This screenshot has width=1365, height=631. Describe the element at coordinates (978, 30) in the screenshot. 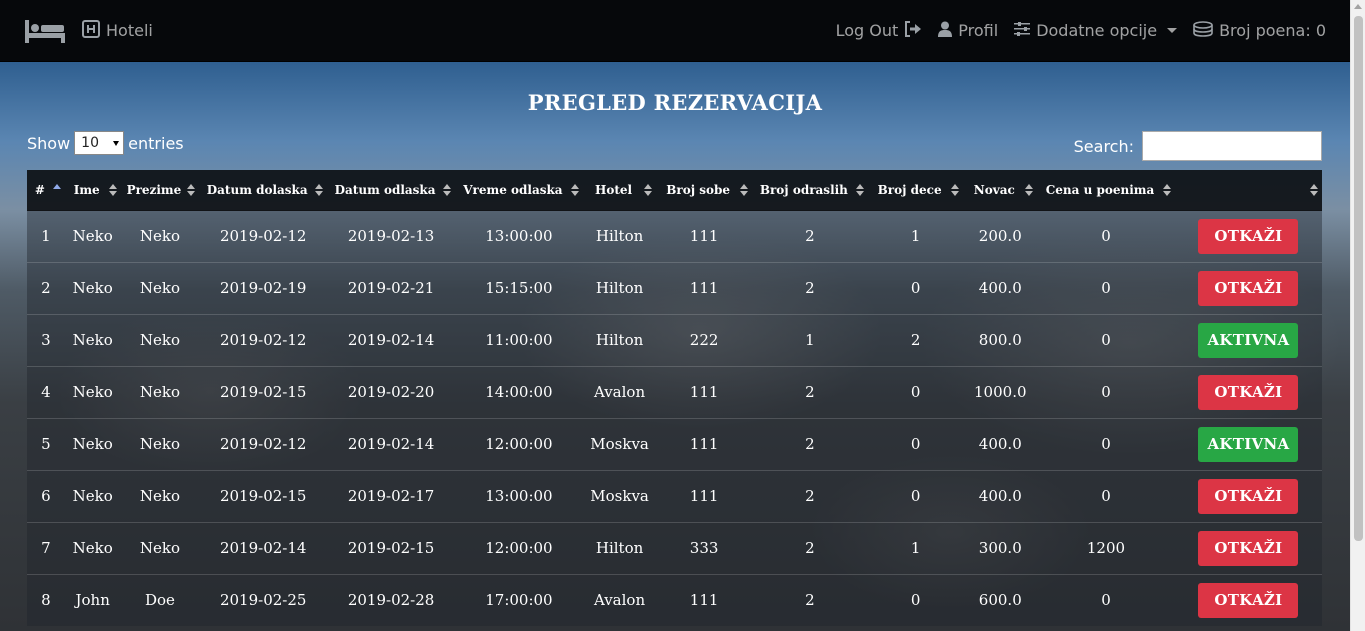

I see `profile-label: Profil` at that location.